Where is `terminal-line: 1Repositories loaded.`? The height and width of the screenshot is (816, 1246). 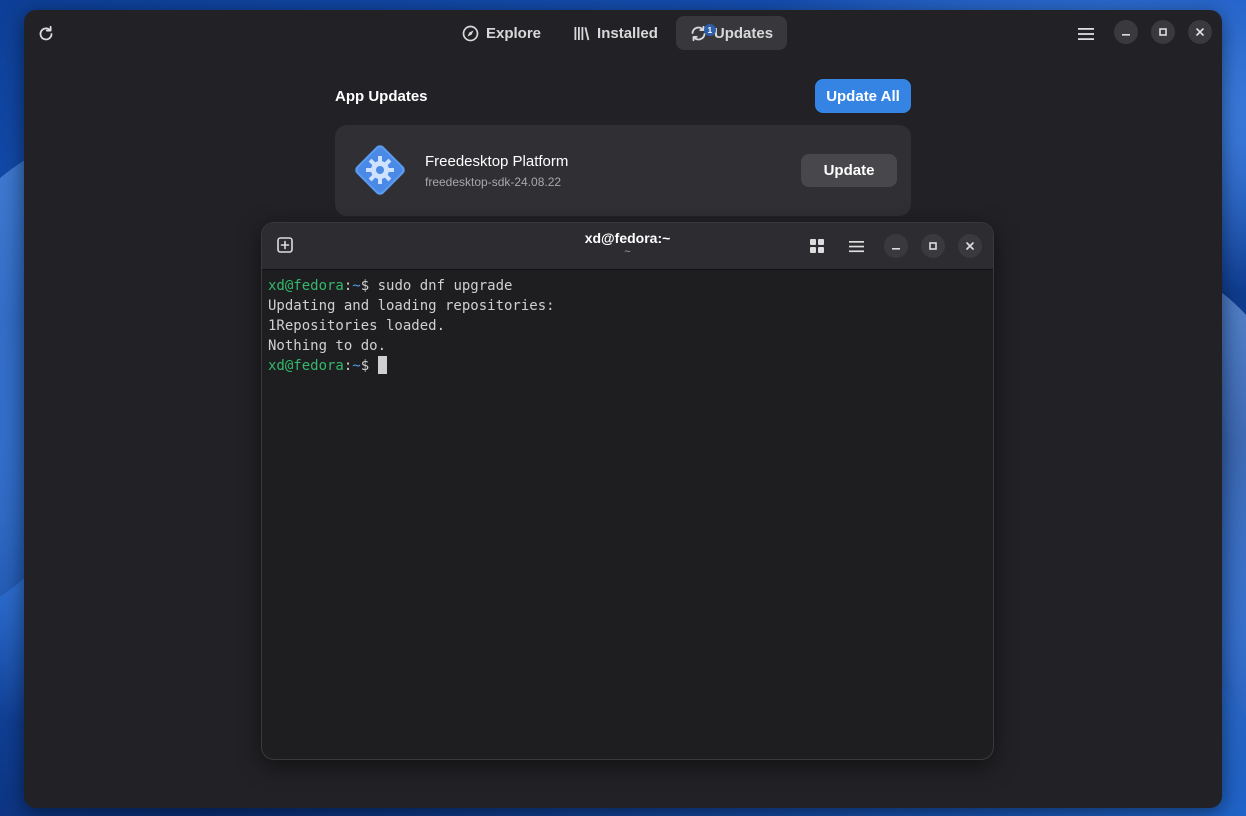 terminal-line: 1Repositories loaded. is located at coordinates (357, 326).